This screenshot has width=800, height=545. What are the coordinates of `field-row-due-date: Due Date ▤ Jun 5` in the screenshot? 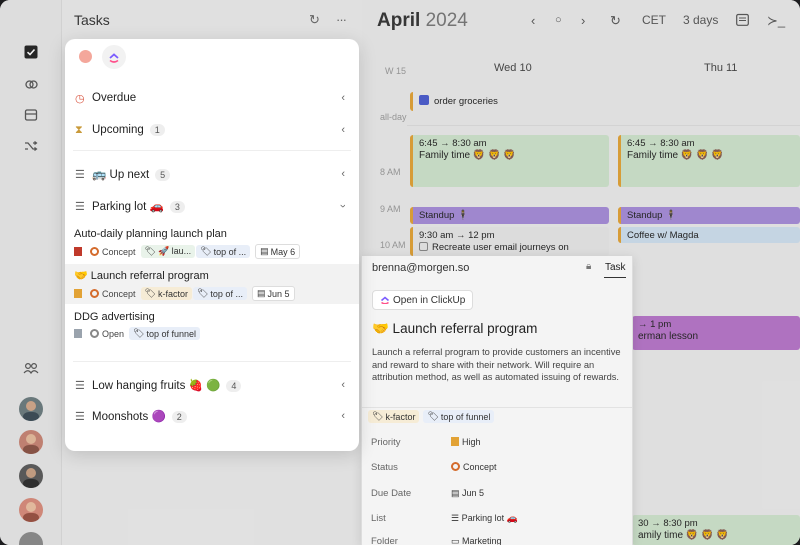 It's located at (502, 493).